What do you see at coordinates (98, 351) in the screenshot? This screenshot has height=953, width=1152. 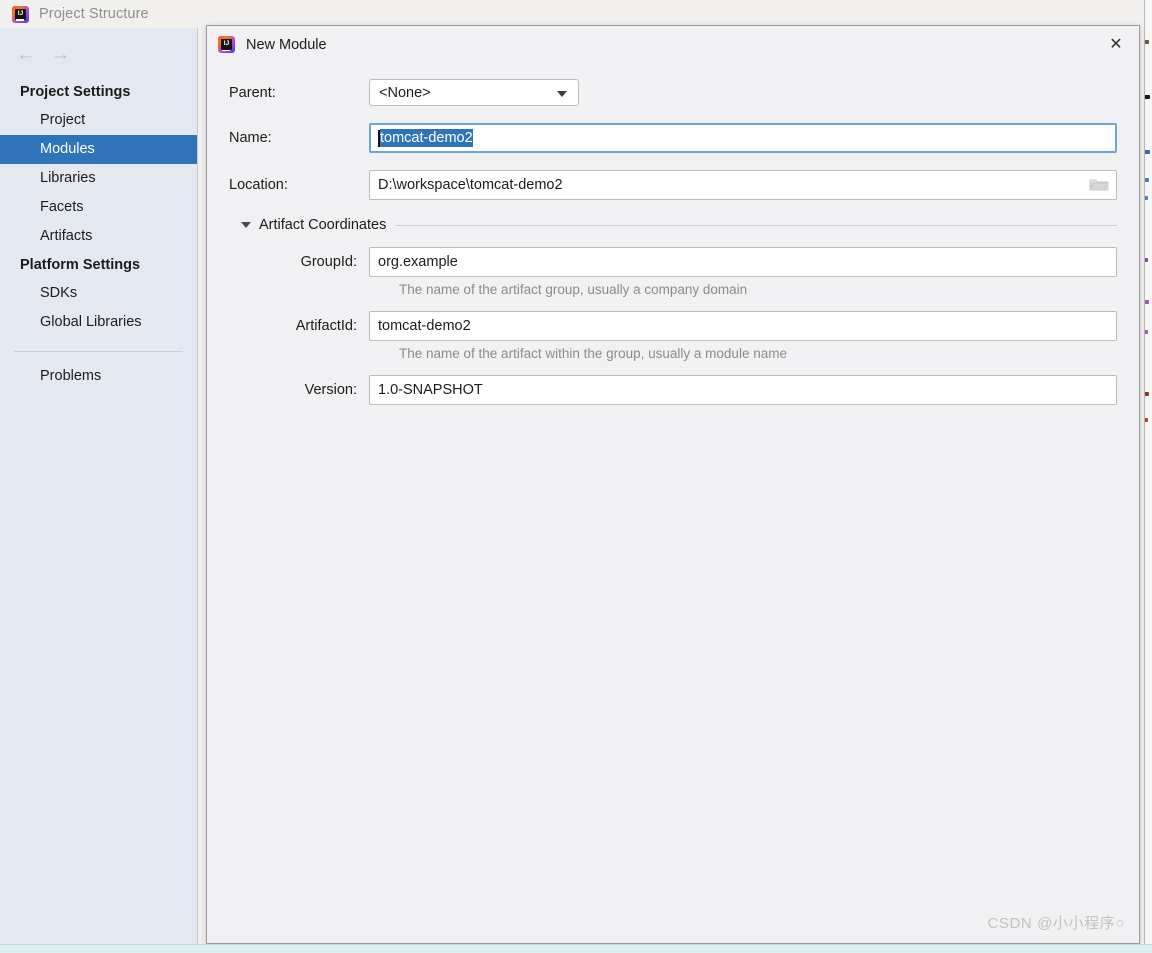 I see `sidebar-divider` at bounding box center [98, 351].